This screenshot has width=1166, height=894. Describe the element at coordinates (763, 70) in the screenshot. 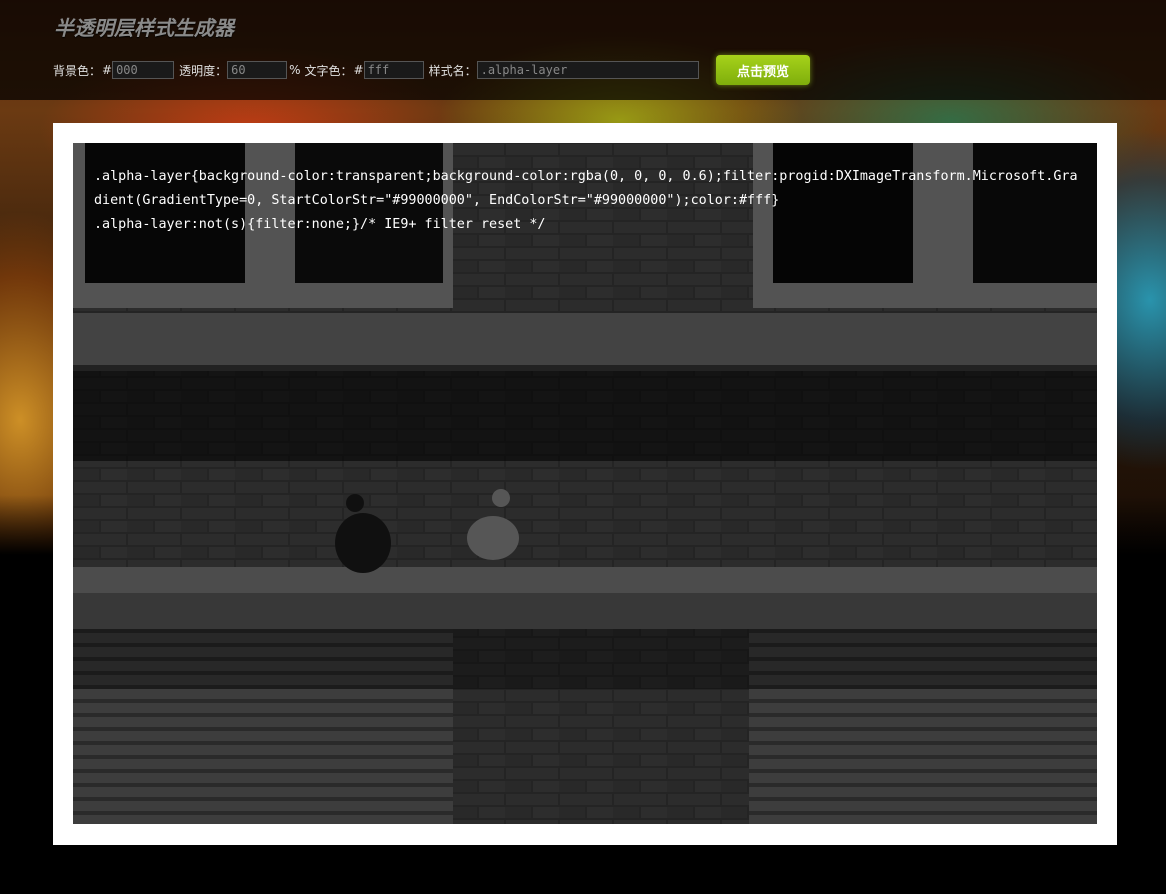

I see `preview-button: 点击预览` at that location.